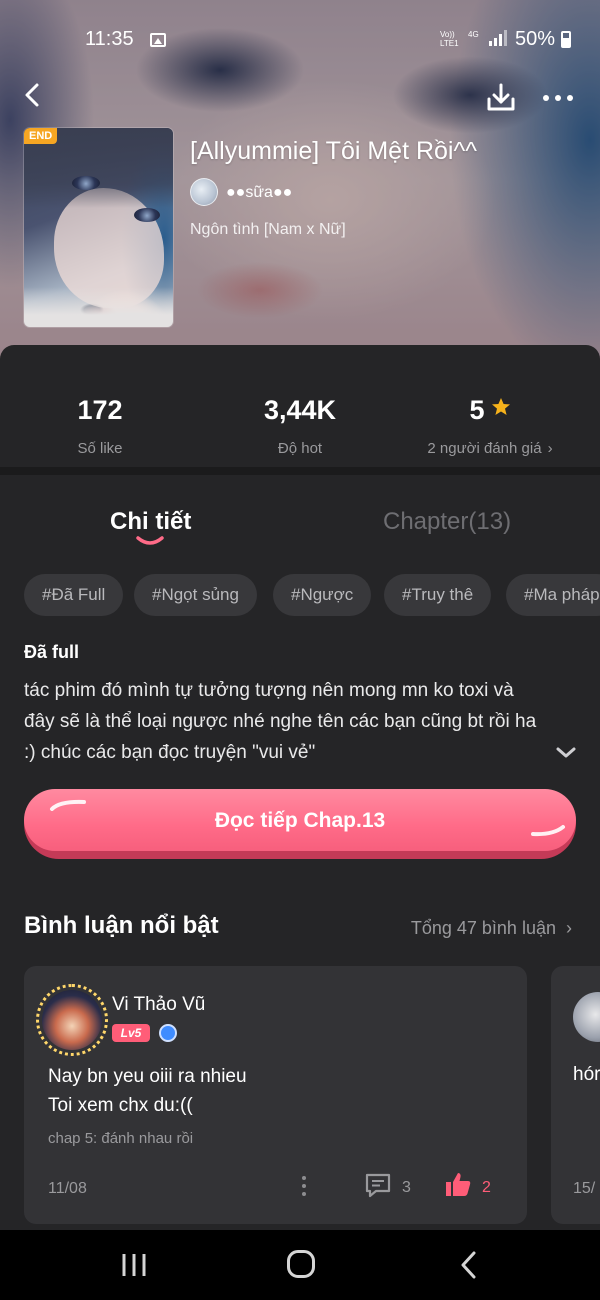  I want to click on comment-text: hór, so click(586, 1074).